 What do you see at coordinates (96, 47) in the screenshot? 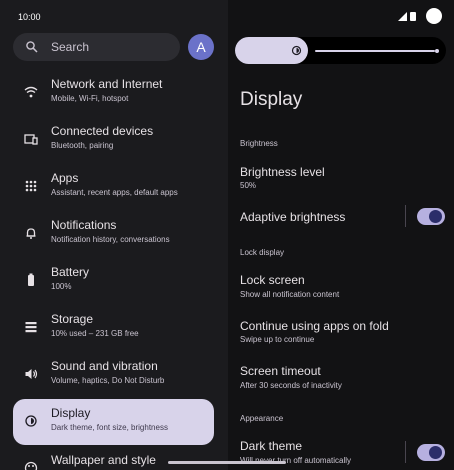
I see `search-bar: Search` at bounding box center [96, 47].